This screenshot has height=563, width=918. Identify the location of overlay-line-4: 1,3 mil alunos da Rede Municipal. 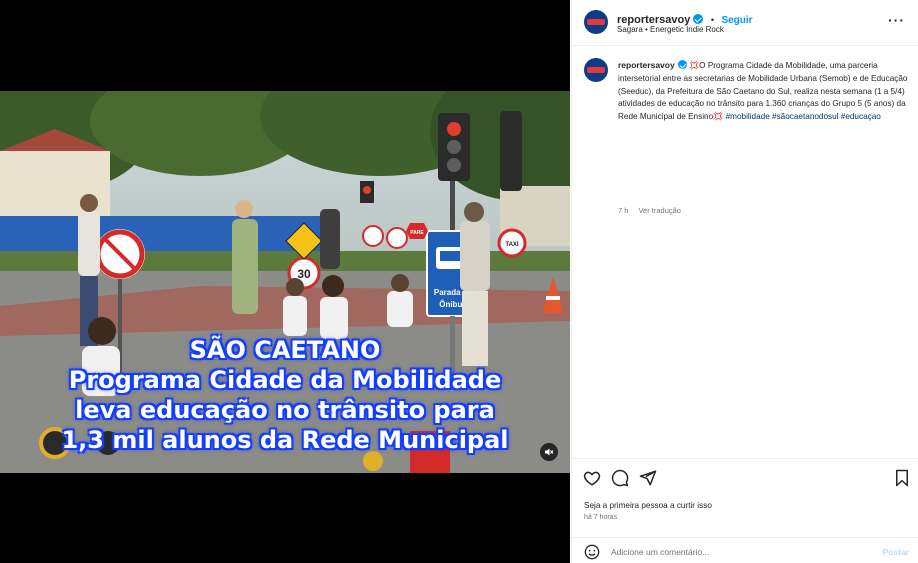
(285, 440).